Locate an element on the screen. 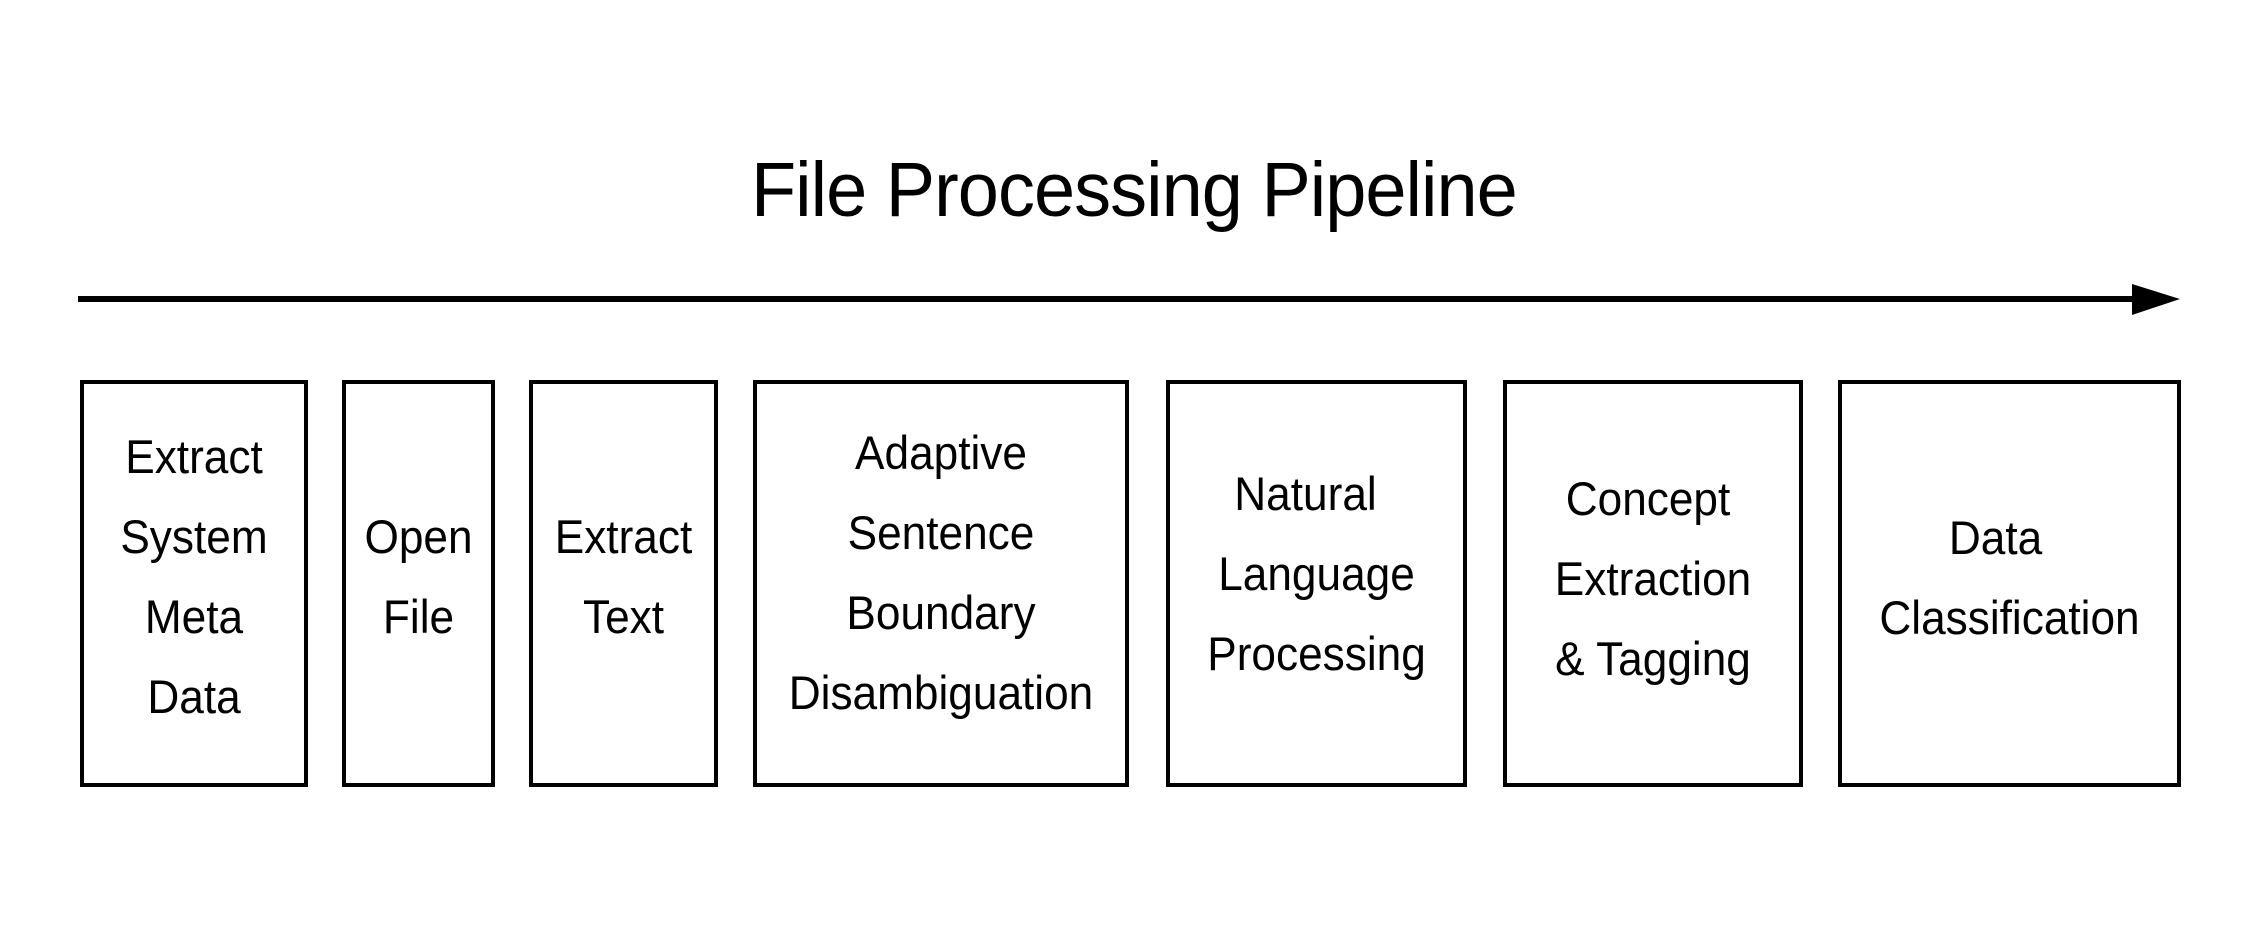 Image resolution: width=2267 pixels, height=949 pixels. stage-label-line: File is located at coordinates (418, 616).